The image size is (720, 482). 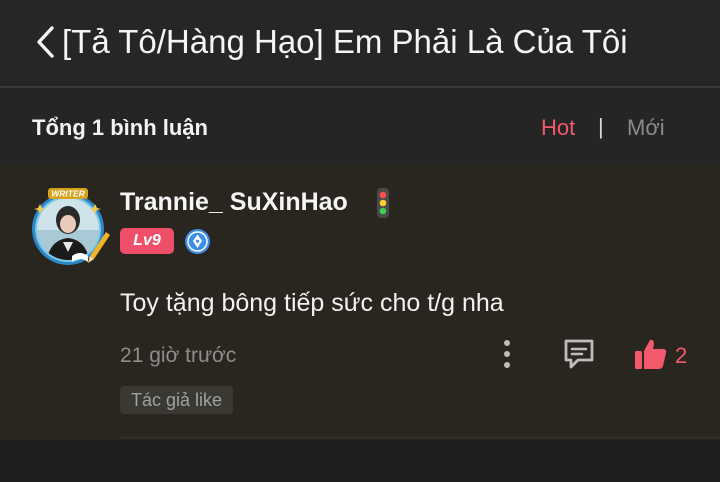 What do you see at coordinates (147, 241) in the screenshot?
I see `level-badge: Lv9` at bounding box center [147, 241].